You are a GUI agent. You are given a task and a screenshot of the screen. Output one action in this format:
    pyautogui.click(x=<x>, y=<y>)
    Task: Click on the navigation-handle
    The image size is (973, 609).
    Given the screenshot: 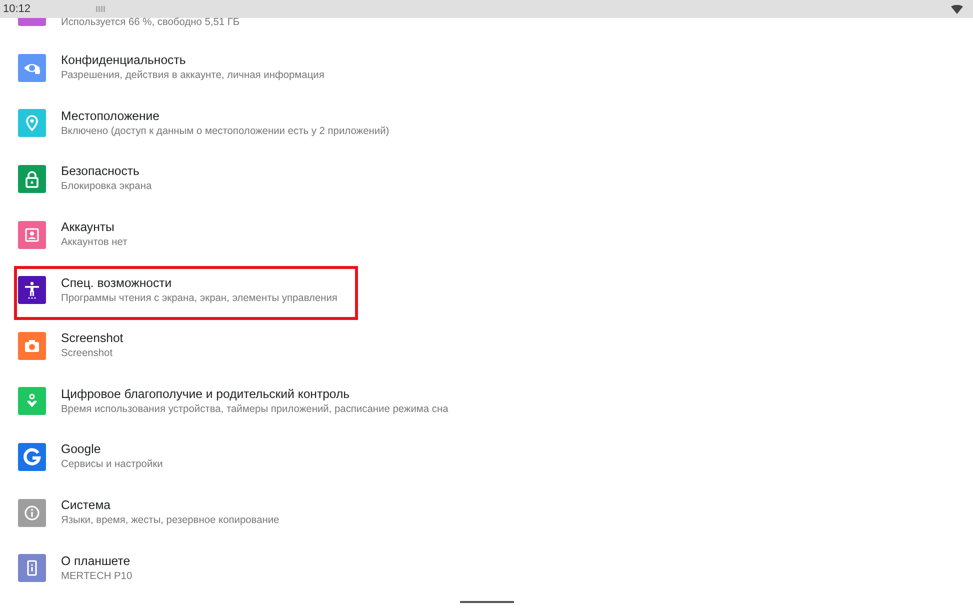 What is the action you would take?
    pyautogui.click(x=487, y=601)
    